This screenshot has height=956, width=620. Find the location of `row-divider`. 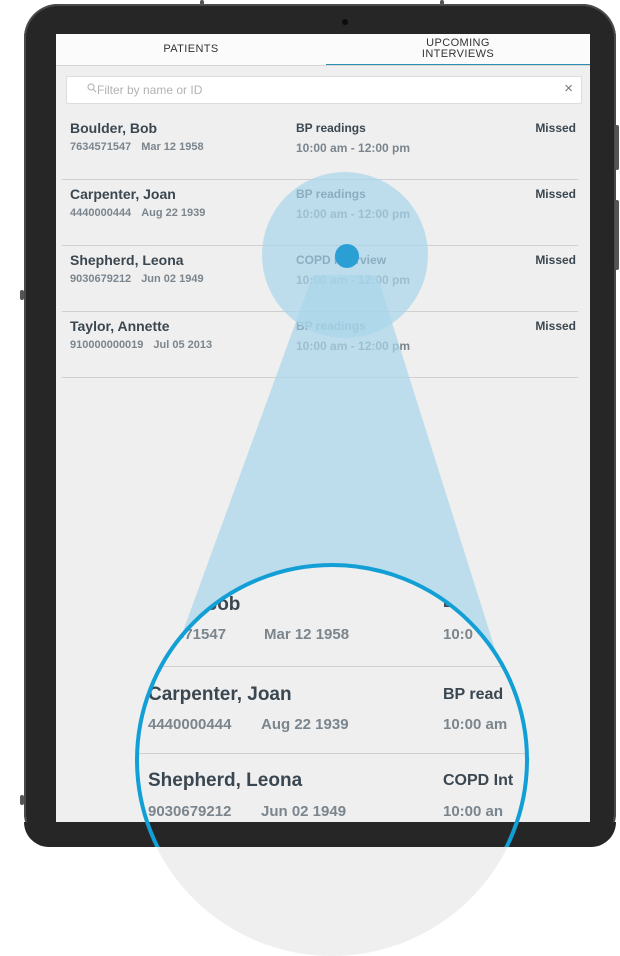

row-divider is located at coordinates (320, 377).